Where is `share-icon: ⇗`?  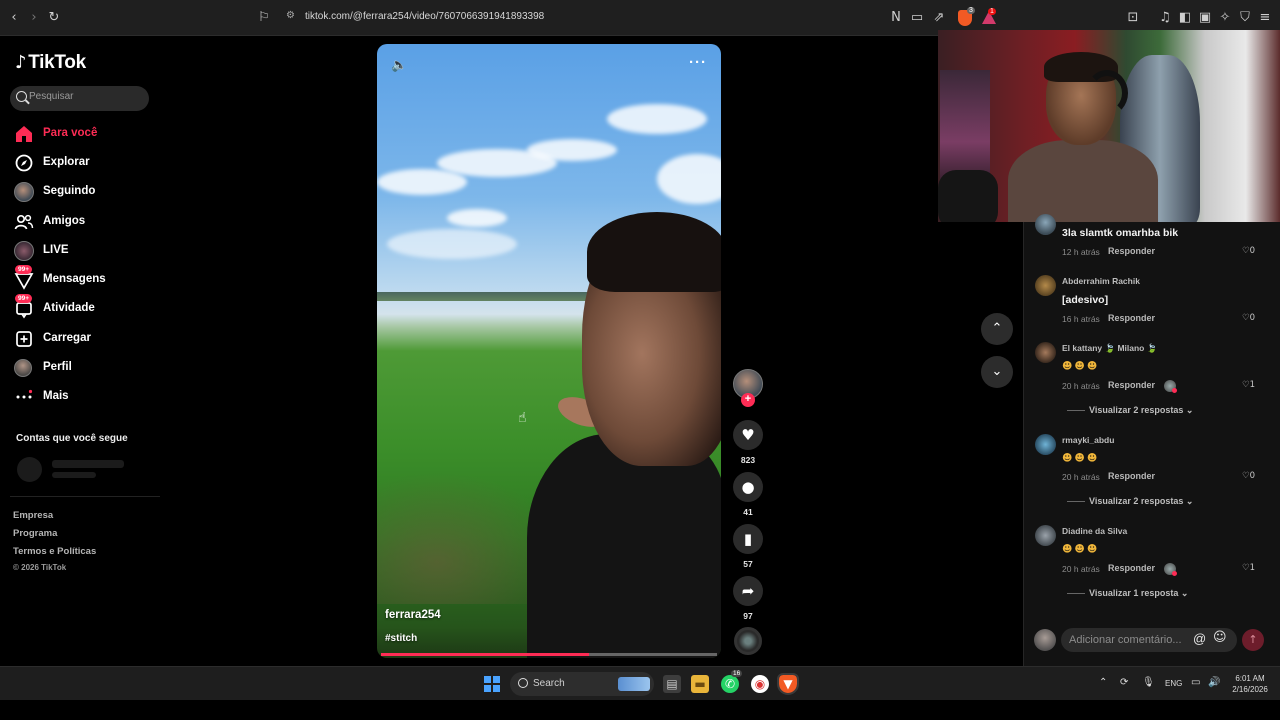 share-icon: ⇗ is located at coordinates (939, 18).